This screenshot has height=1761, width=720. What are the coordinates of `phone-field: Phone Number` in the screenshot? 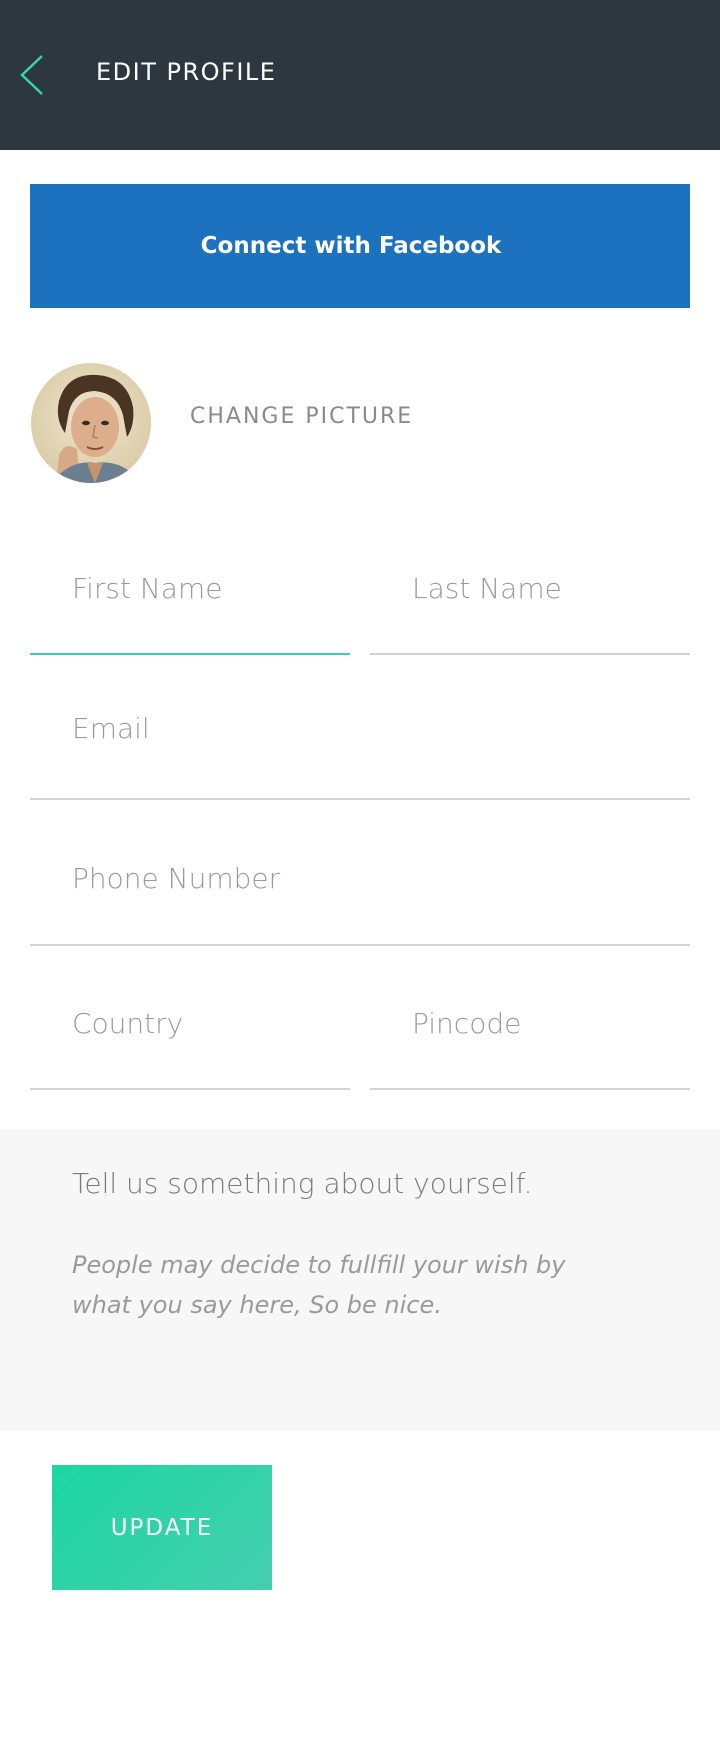 It's located at (360, 898).